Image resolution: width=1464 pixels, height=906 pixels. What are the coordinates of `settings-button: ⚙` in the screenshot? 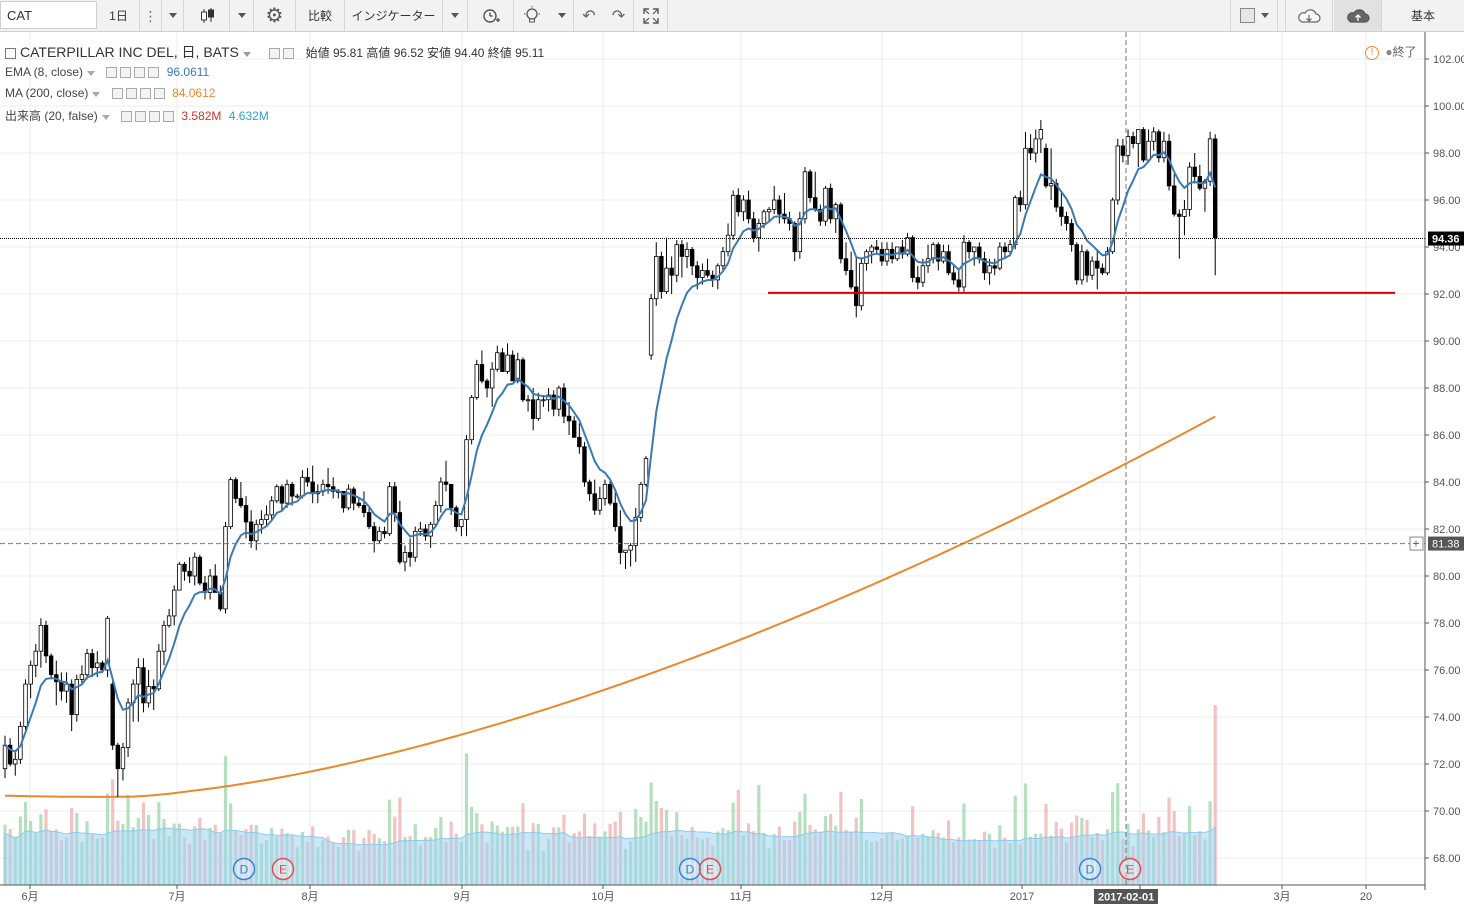 It's located at (275, 15).